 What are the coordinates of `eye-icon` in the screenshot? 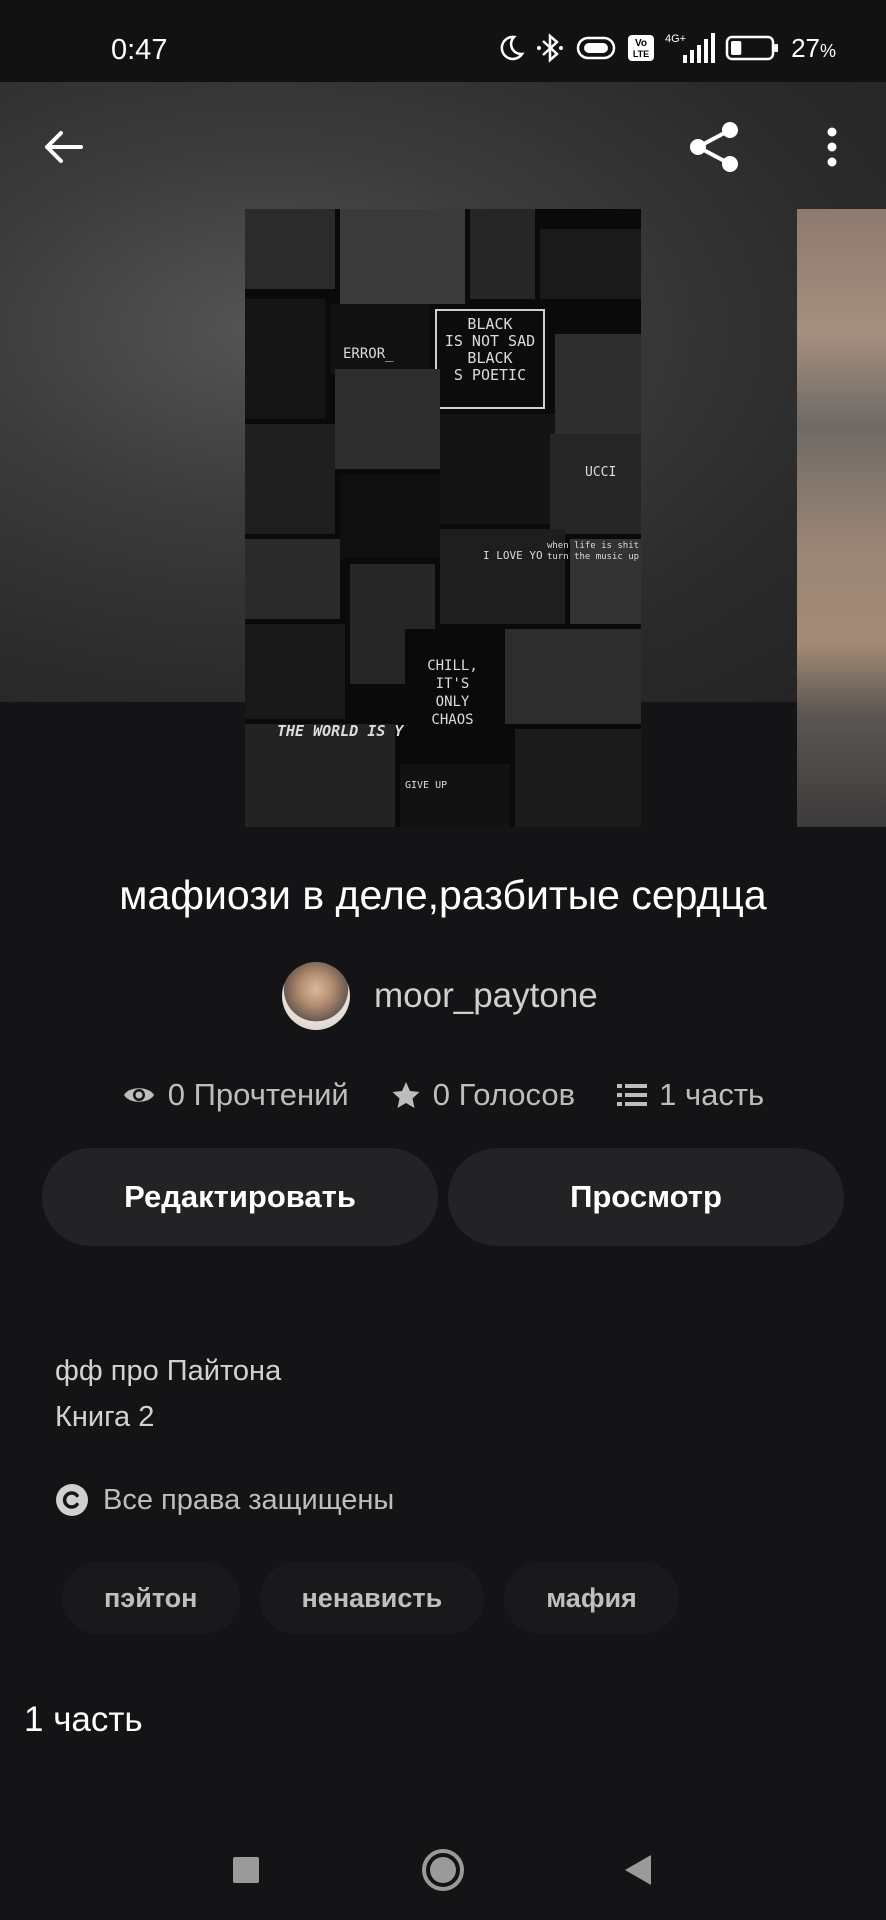 It's located at (138, 1095).